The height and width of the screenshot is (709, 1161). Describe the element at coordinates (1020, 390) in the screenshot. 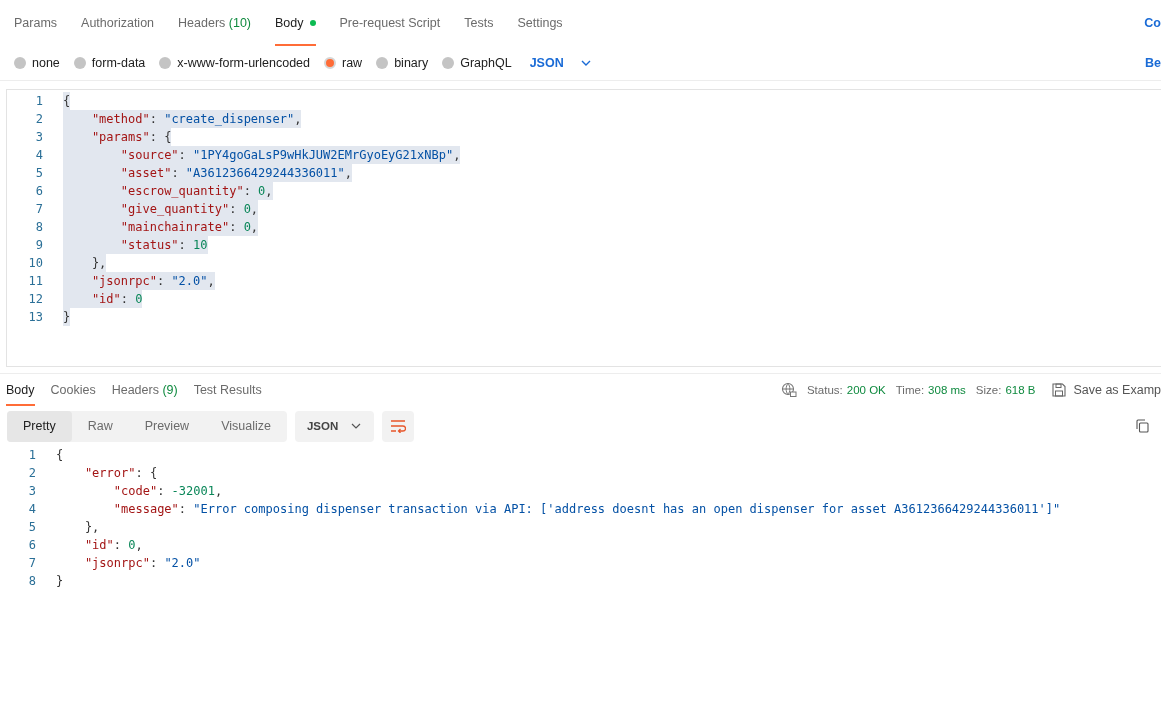

I see `size-value: 618 B` at that location.